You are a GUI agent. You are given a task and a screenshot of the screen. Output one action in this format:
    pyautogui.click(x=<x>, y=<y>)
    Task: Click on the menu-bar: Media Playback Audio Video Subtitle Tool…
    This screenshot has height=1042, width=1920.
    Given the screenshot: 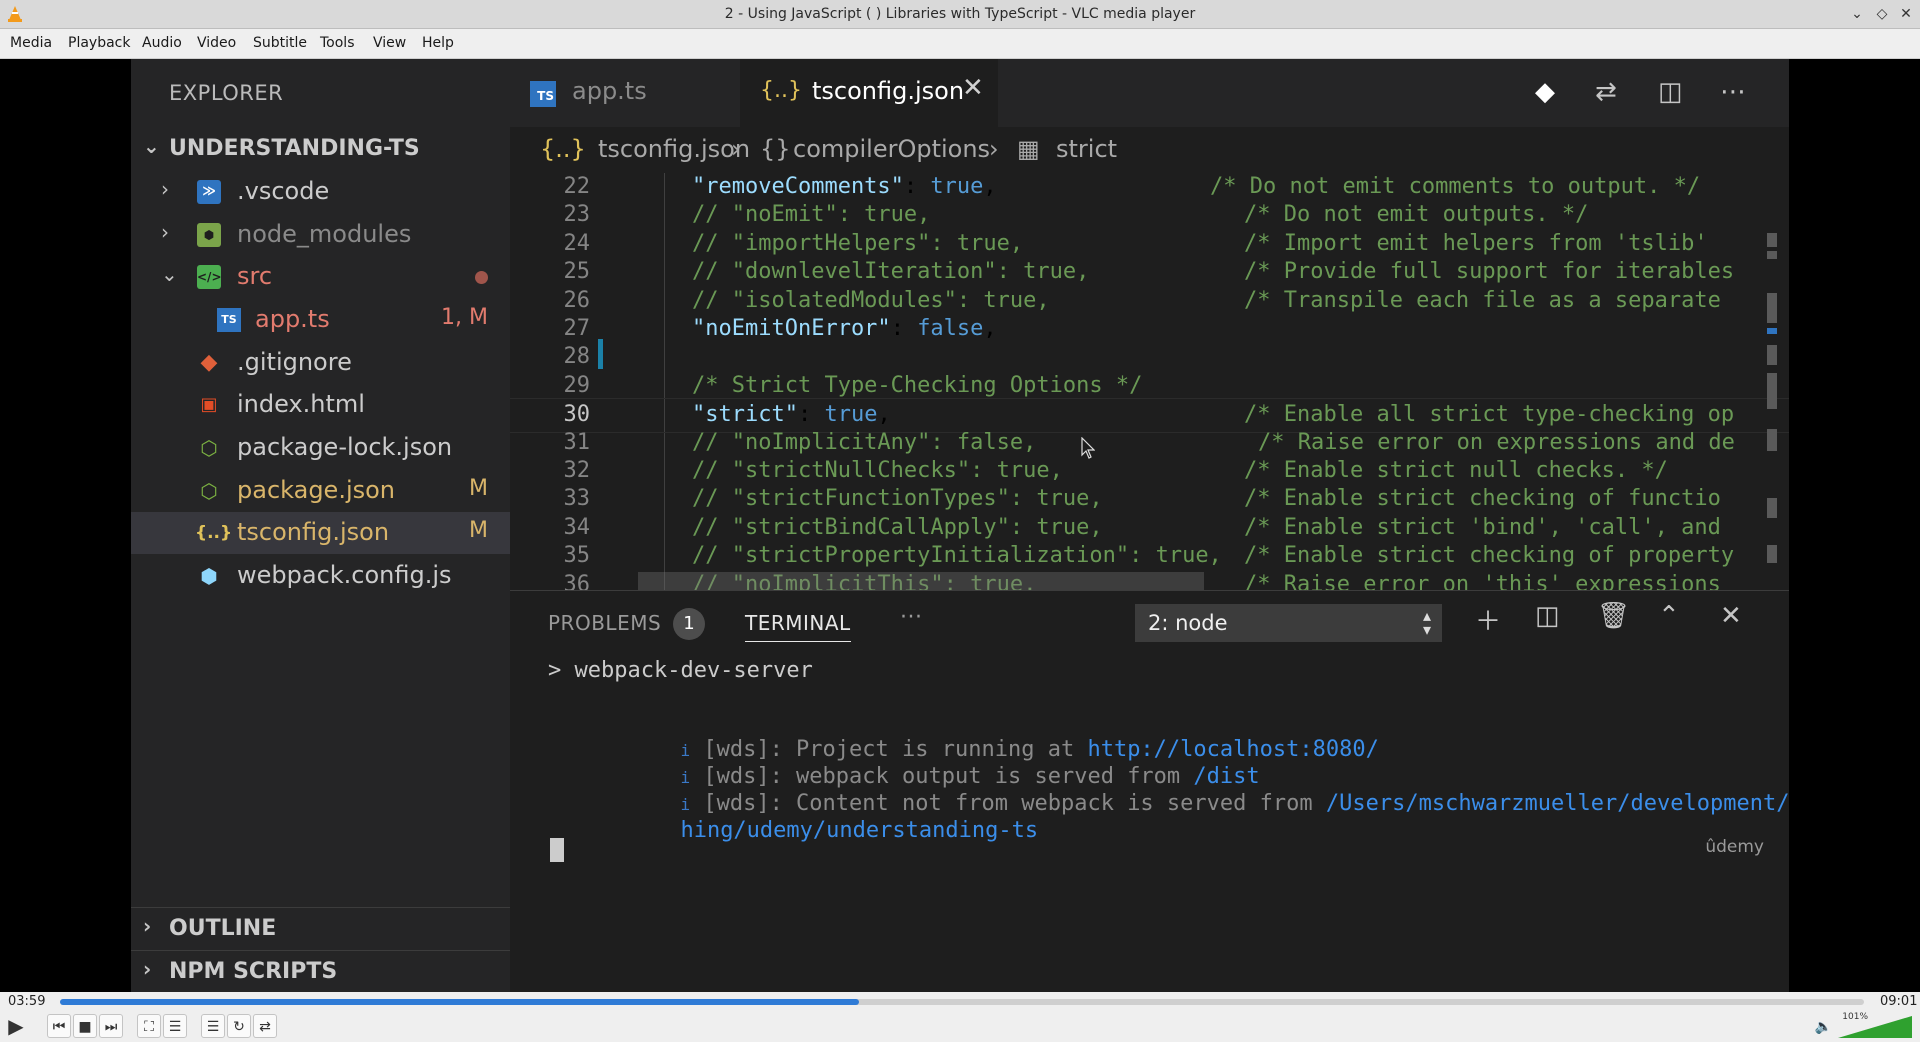 What is the action you would take?
    pyautogui.click(x=960, y=44)
    